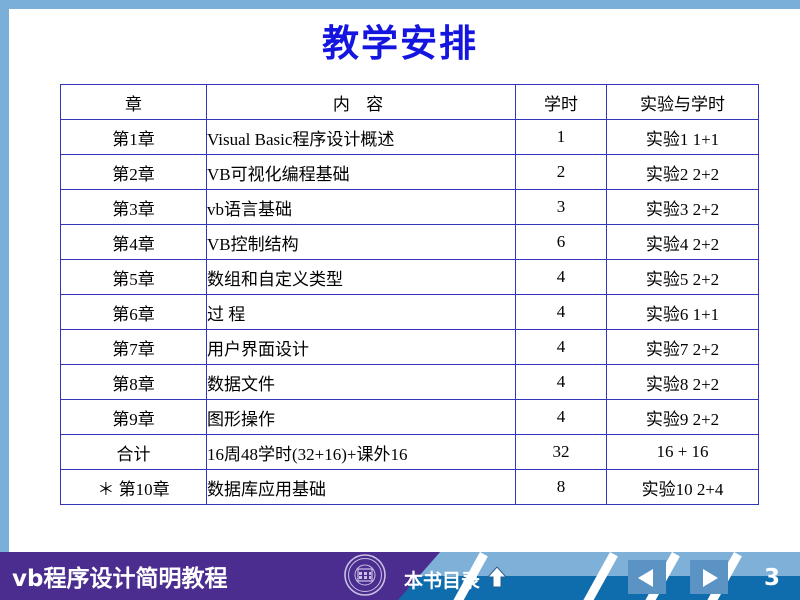 The width and height of the screenshot is (800, 600). I want to click on table-row: 第8章 数据文件 4 实验8 2+2, so click(409, 382).